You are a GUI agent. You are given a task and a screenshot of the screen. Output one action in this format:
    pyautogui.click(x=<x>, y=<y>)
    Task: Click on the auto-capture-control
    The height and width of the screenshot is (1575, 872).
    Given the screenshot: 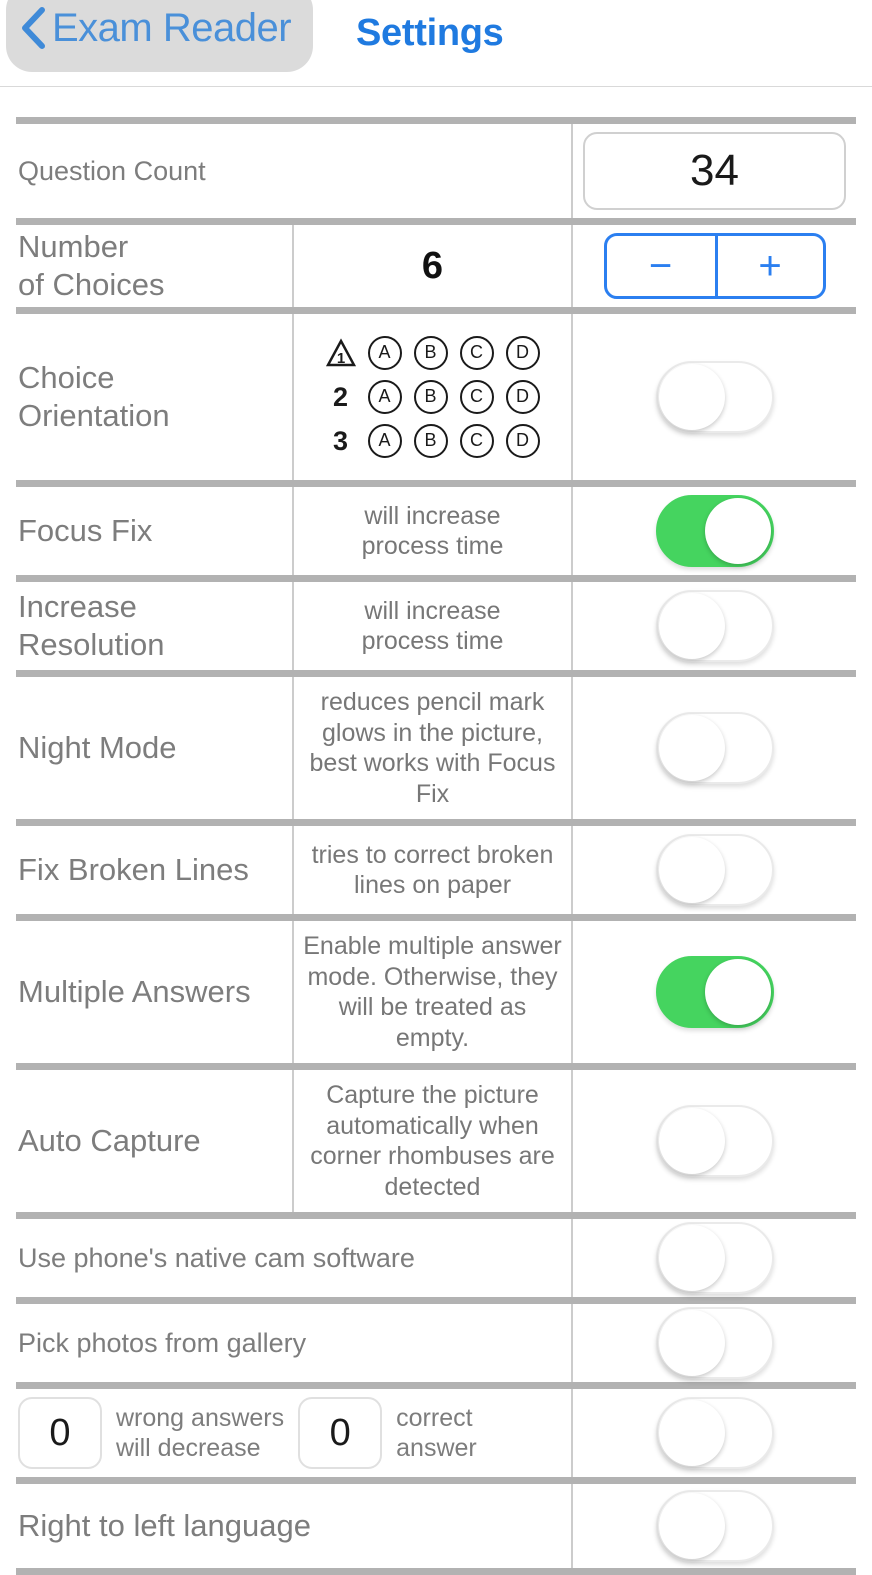 What is the action you would take?
    pyautogui.click(x=714, y=1141)
    